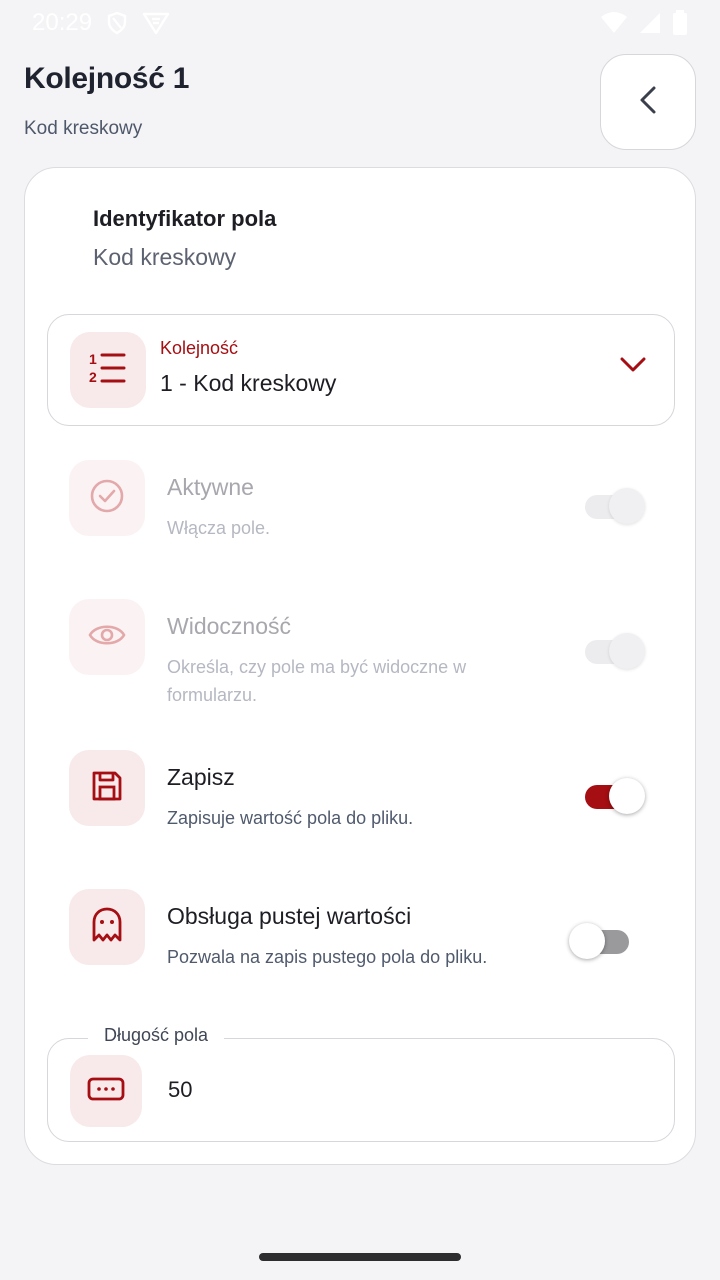  Describe the element at coordinates (290, 818) in the screenshot. I see `setting-save-description: Zapisuje wartość pola do pliku.` at that location.